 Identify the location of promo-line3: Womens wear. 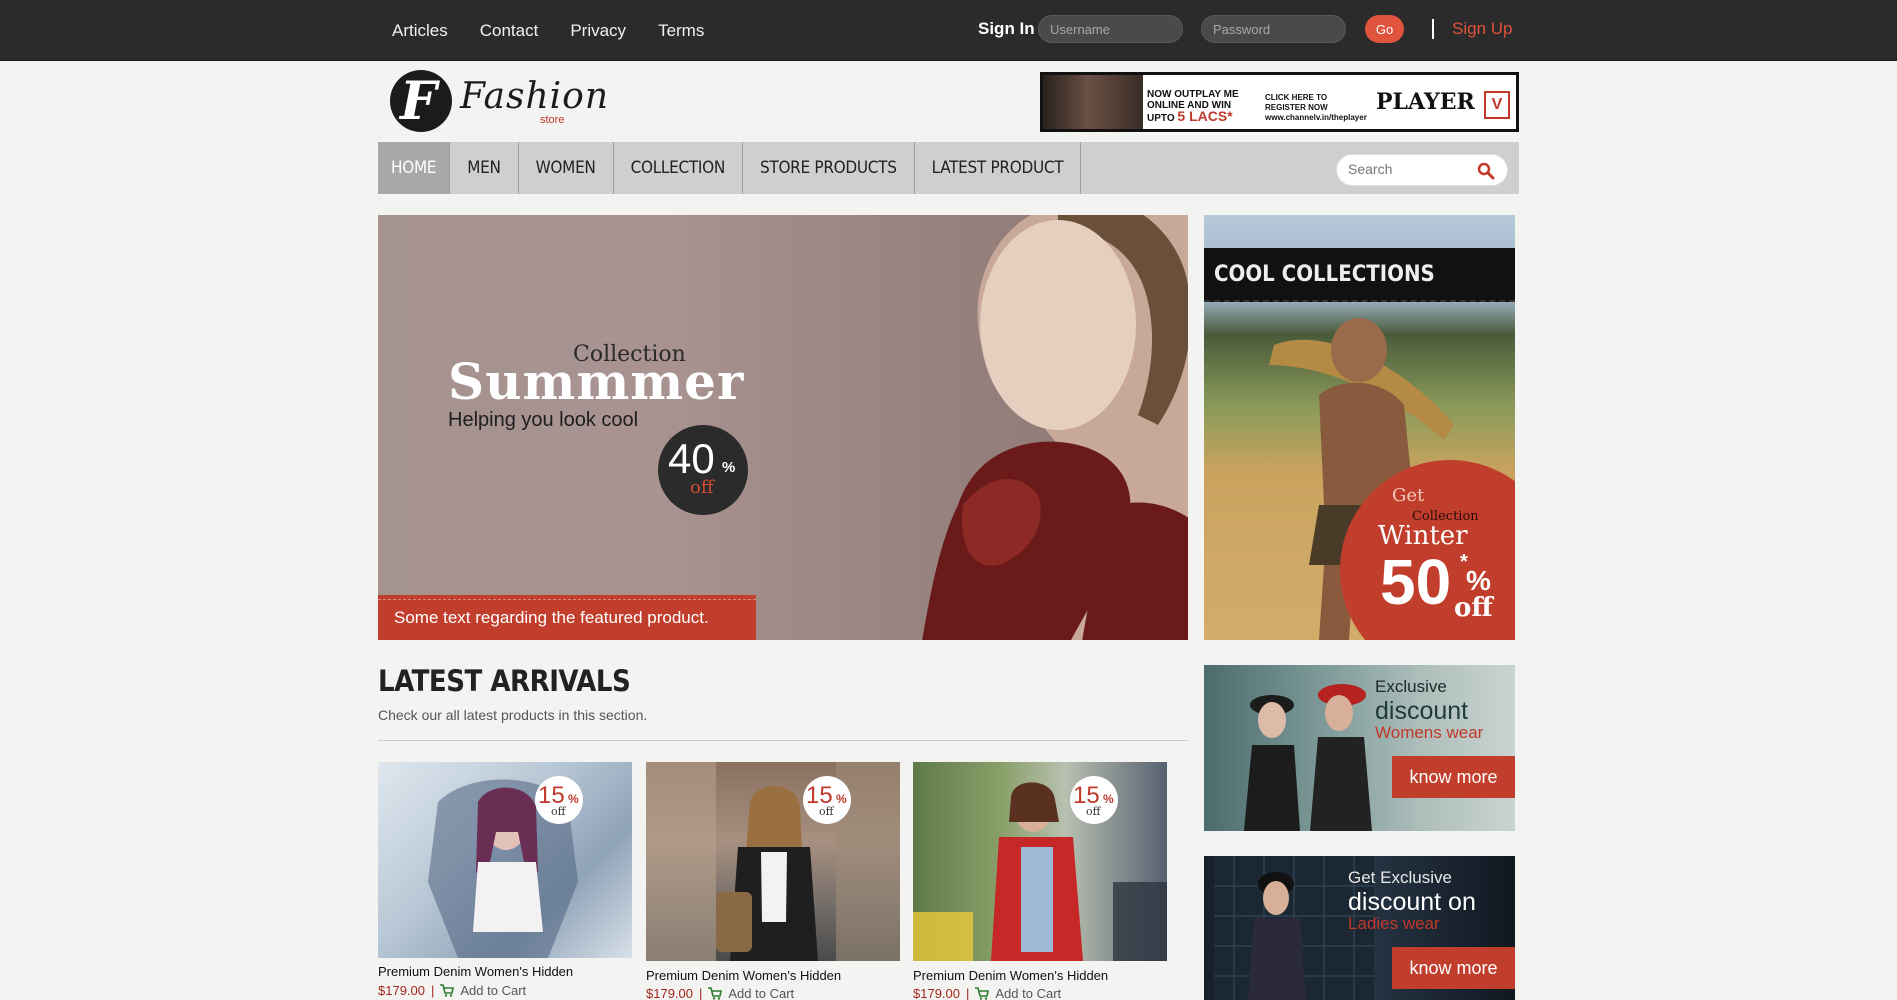
(1429, 732).